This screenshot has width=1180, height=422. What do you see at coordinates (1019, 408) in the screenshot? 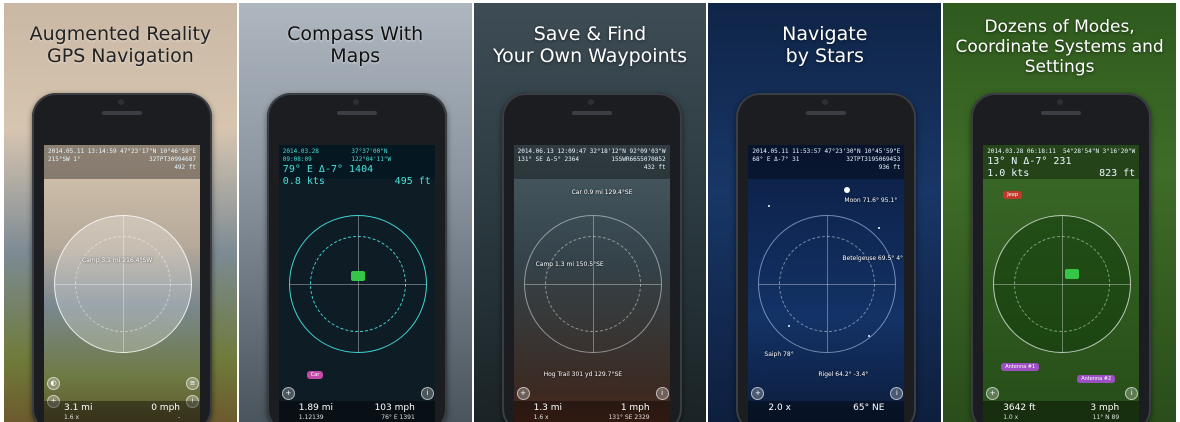
I see `distance-value: 3642 ft` at bounding box center [1019, 408].